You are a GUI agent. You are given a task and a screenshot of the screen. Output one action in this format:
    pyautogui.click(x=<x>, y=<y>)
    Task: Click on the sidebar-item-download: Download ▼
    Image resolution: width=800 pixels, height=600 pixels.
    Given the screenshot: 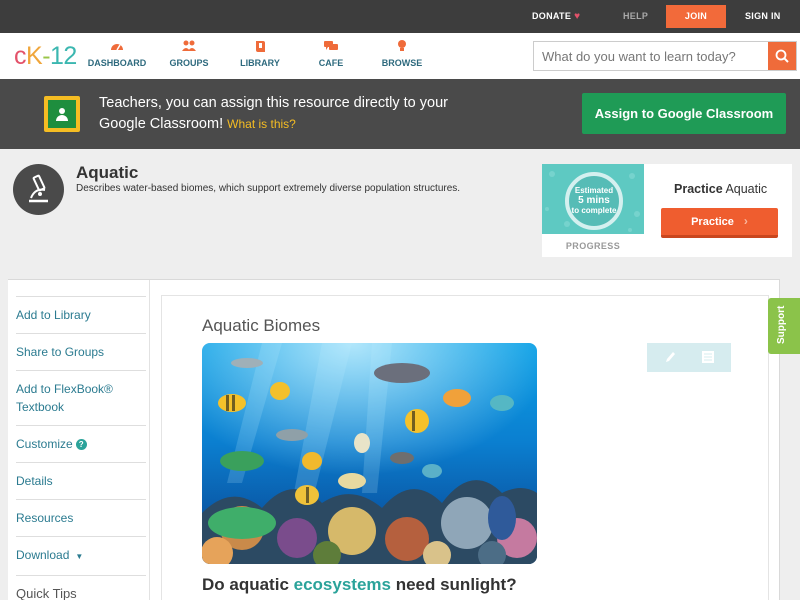 What is the action you would take?
    pyautogui.click(x=81, y=555)
    